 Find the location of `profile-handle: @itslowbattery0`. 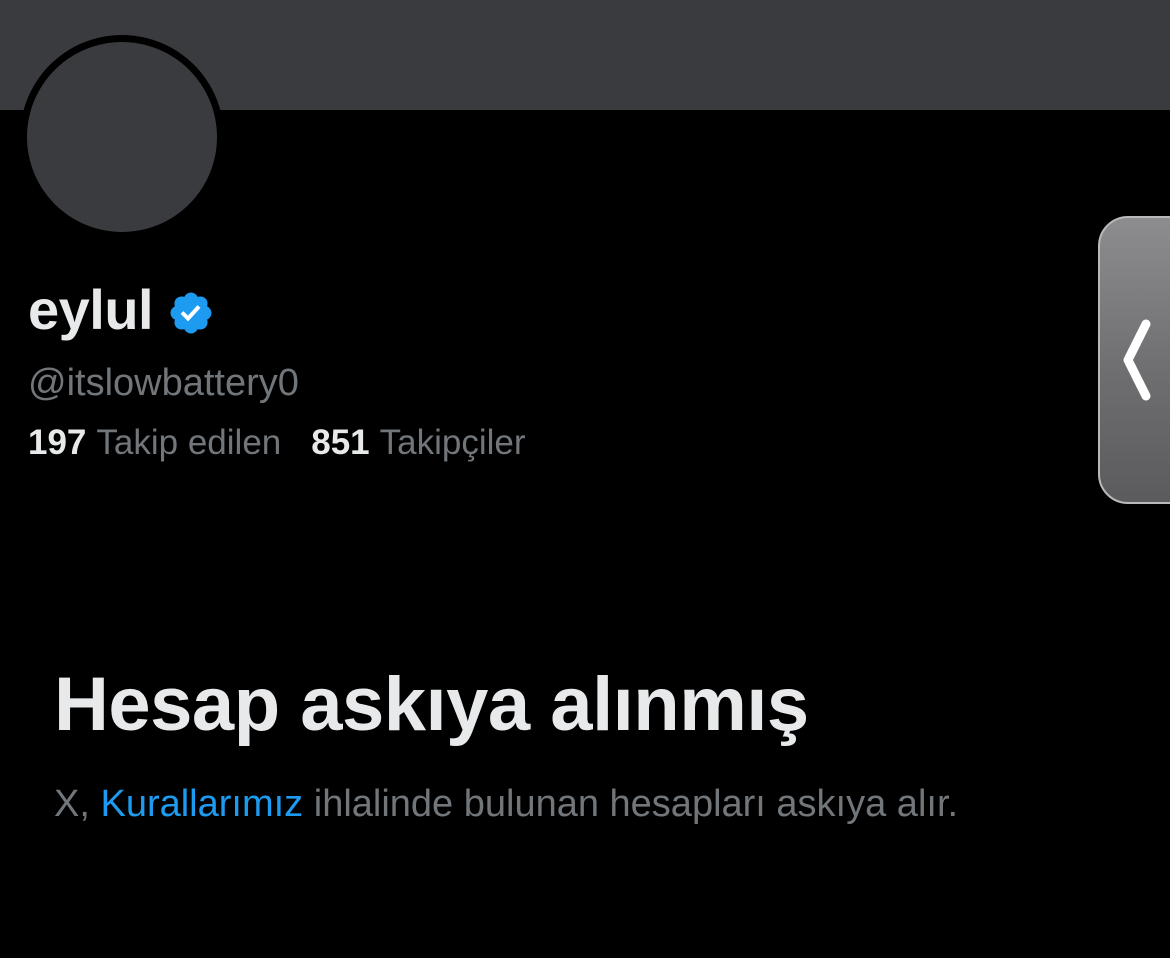

profile-handle: @itslowbattery0 is located at coordinates (163, 383).